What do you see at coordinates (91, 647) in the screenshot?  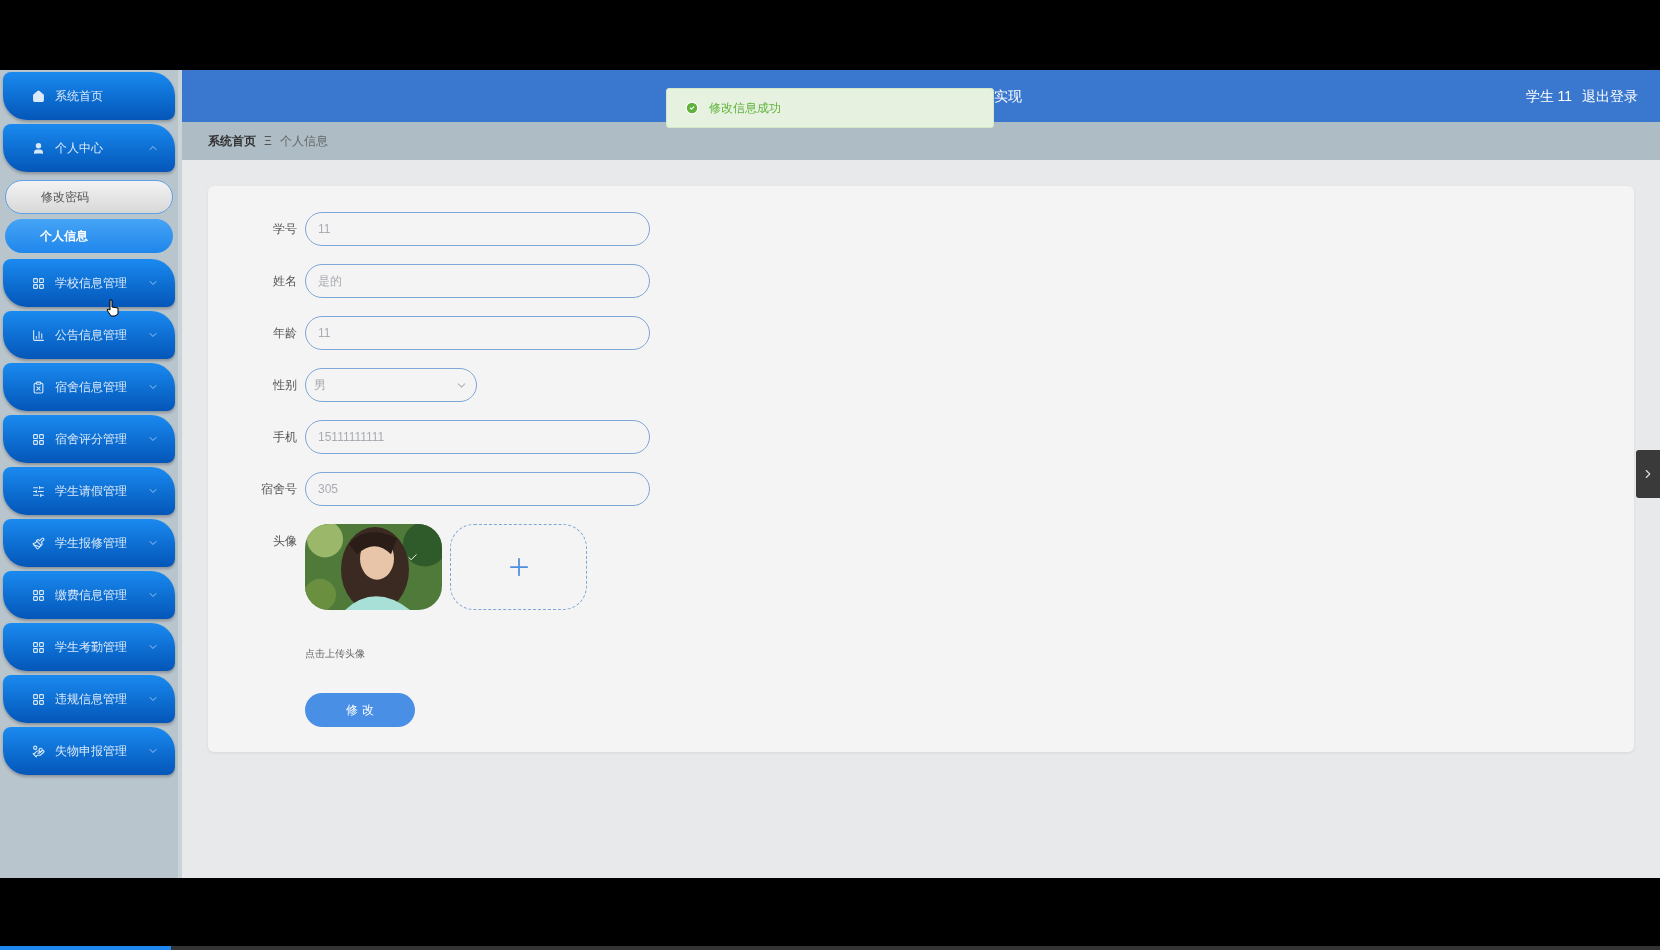 I see `menu-label: 学生考勤管理` at bounding box center [91, 647].